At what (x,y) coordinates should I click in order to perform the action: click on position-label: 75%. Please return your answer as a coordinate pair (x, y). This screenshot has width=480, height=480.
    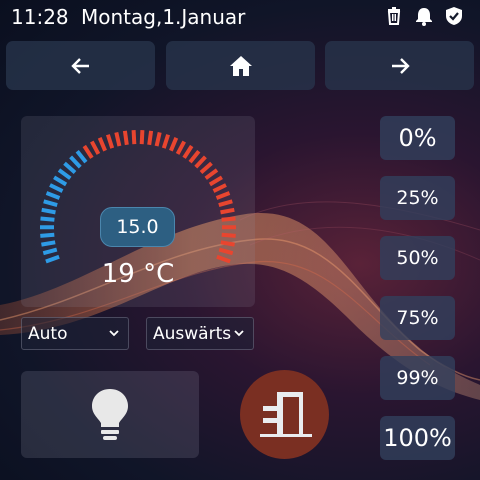
    Looking at the image, I should click on (417, 318).